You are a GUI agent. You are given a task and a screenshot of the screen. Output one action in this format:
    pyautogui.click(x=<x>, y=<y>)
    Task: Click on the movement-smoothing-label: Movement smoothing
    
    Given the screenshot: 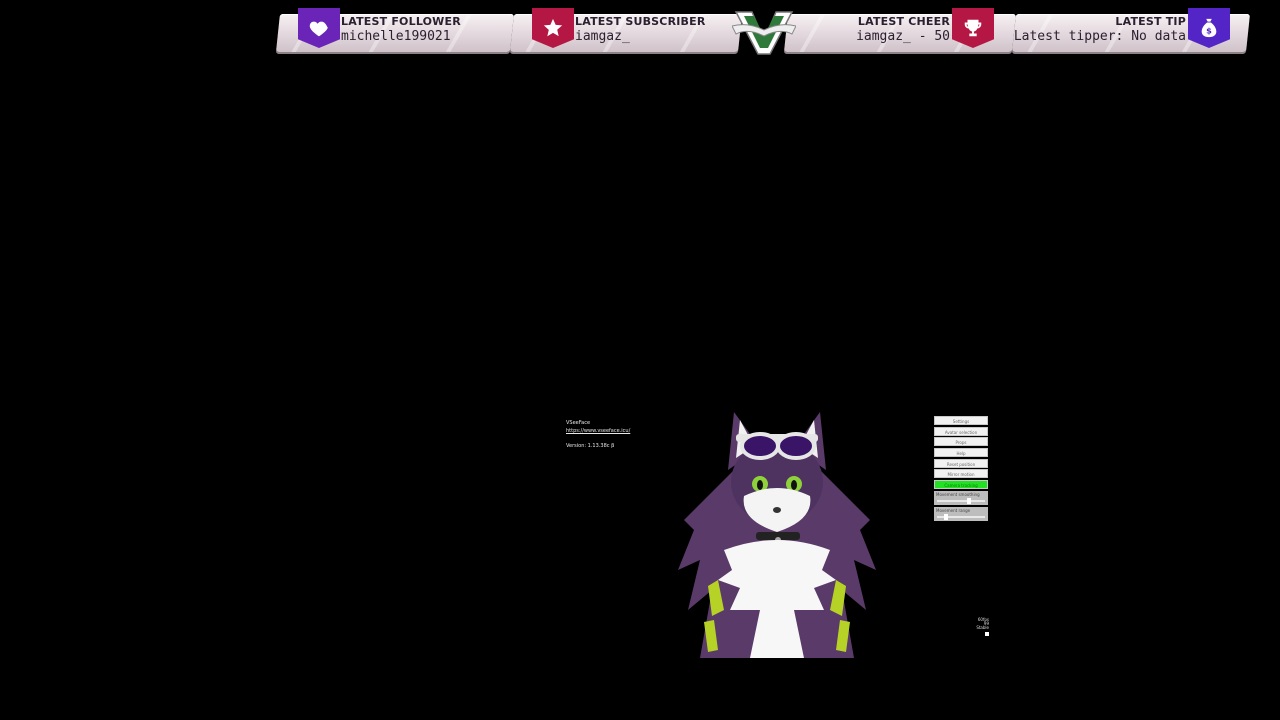 What is the action you would take?
    pyautogui.click(x=958, y=495)
    